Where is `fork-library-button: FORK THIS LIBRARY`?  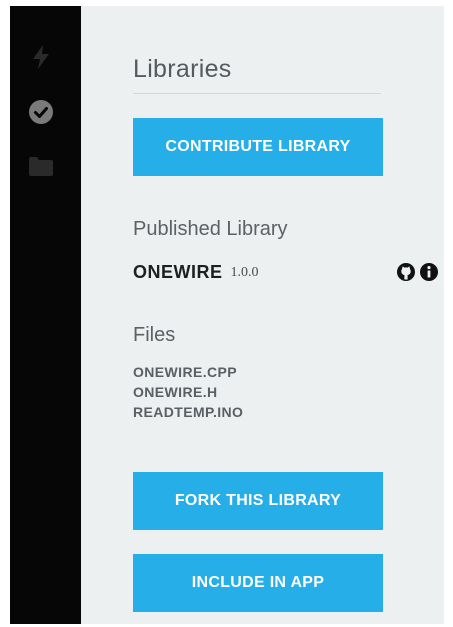 fork-library-button: FORK THIS LIBRARY is located at coordinates (258, 501).